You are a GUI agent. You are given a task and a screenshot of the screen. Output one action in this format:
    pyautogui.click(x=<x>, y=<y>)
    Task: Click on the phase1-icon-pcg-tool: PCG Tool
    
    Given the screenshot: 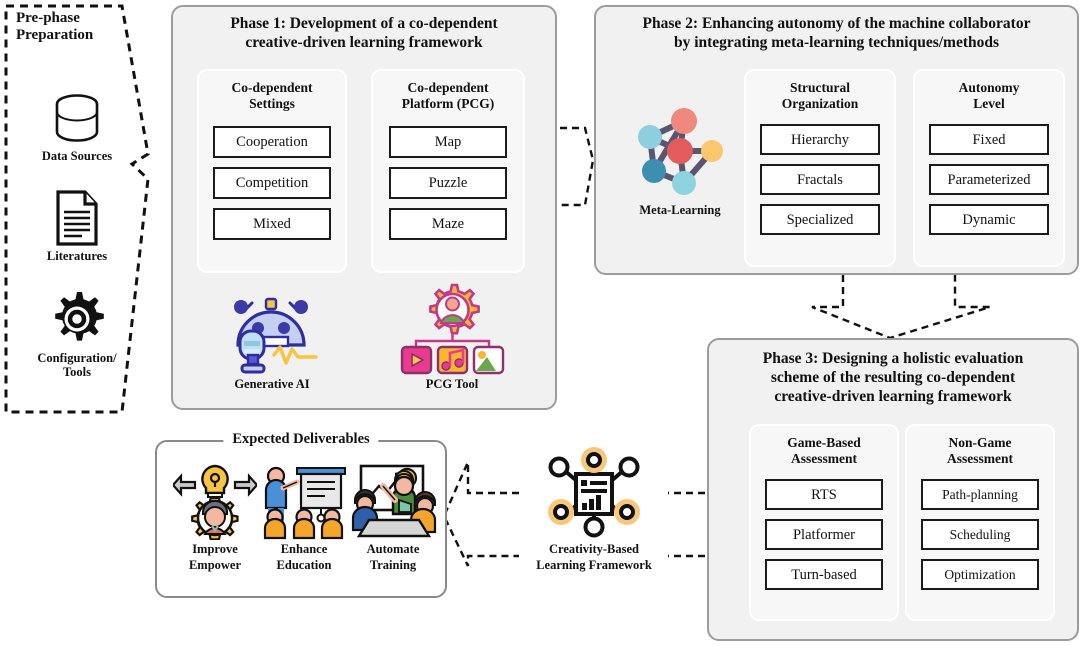 What is the action you would take?
    pyautogui.click(x=452, y=337)
    